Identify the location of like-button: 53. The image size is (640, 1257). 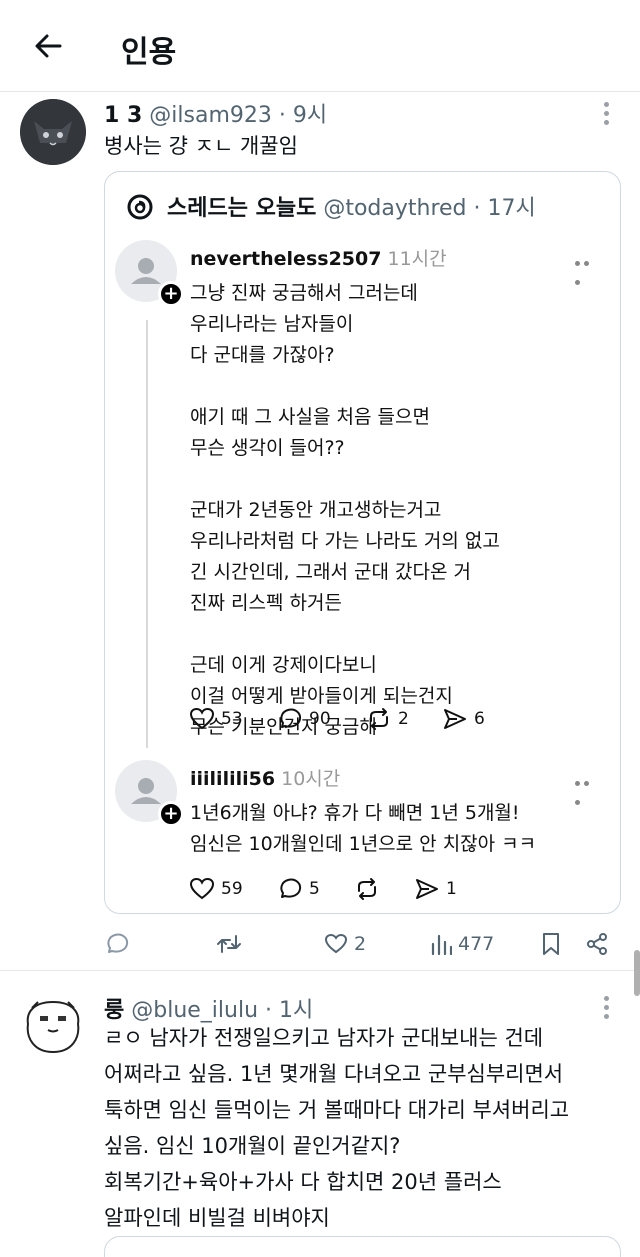
(216, 719).